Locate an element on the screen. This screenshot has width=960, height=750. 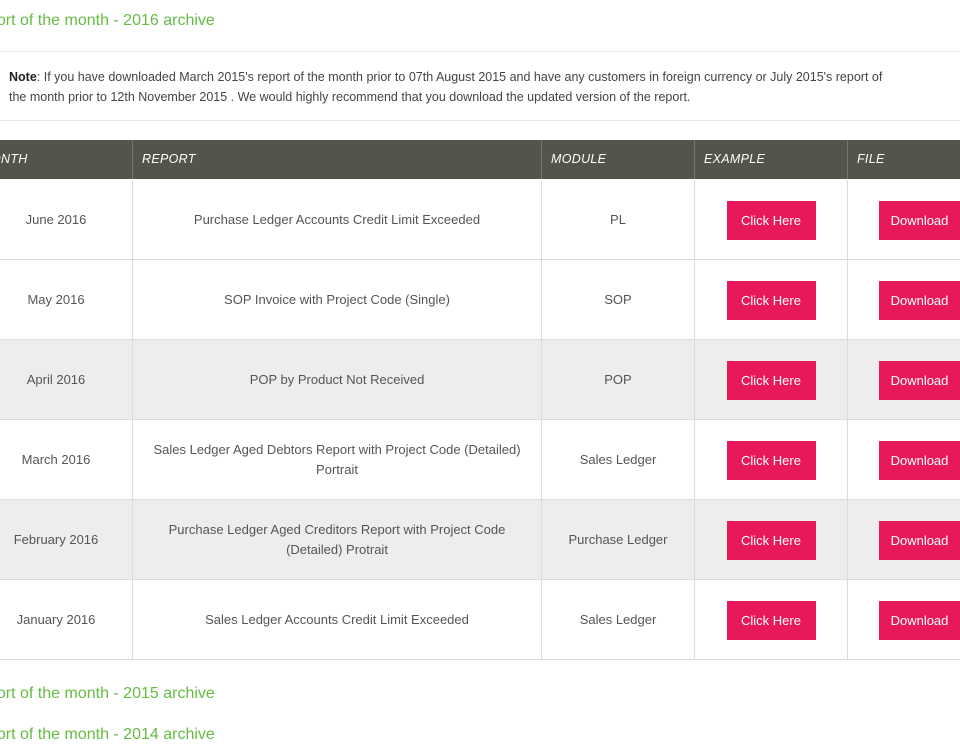
module-text: PL is located at coordinates (618, 219).